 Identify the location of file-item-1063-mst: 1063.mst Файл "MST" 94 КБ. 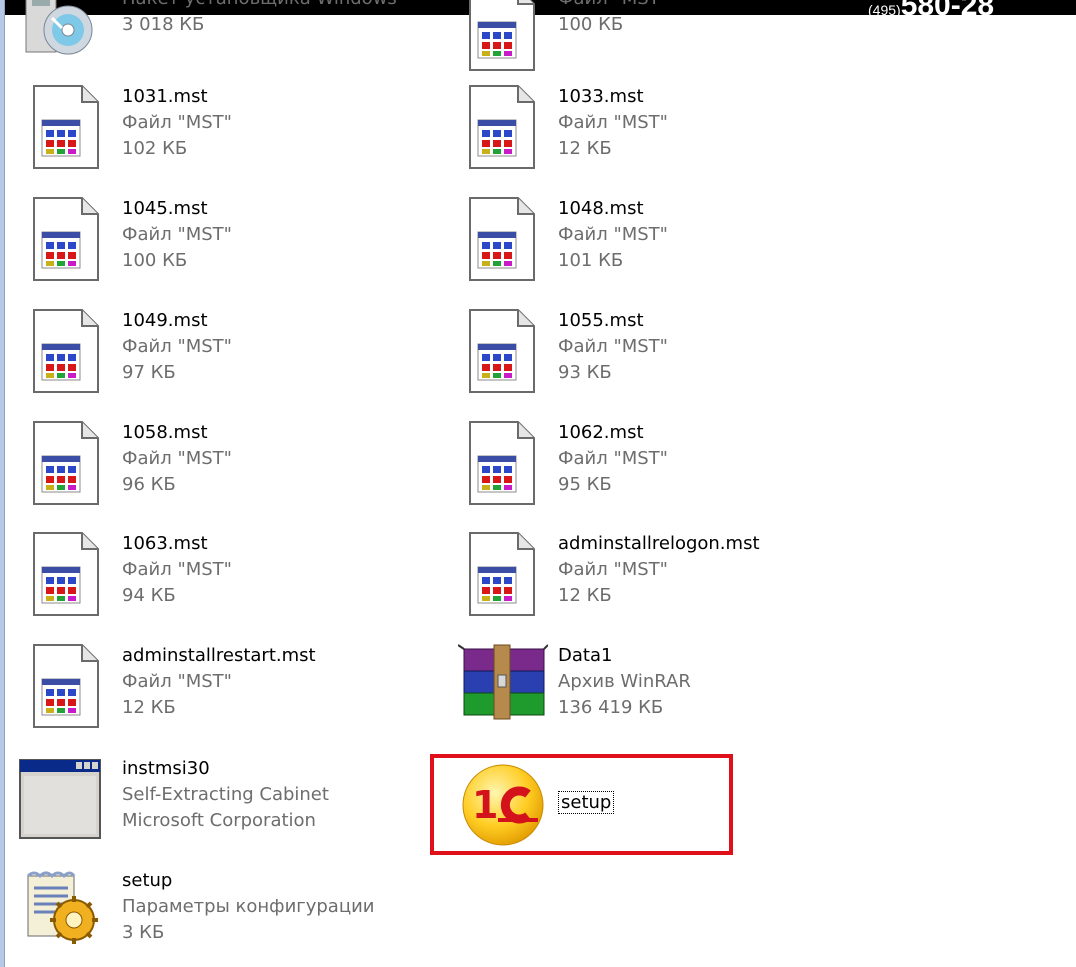
(222, 579).